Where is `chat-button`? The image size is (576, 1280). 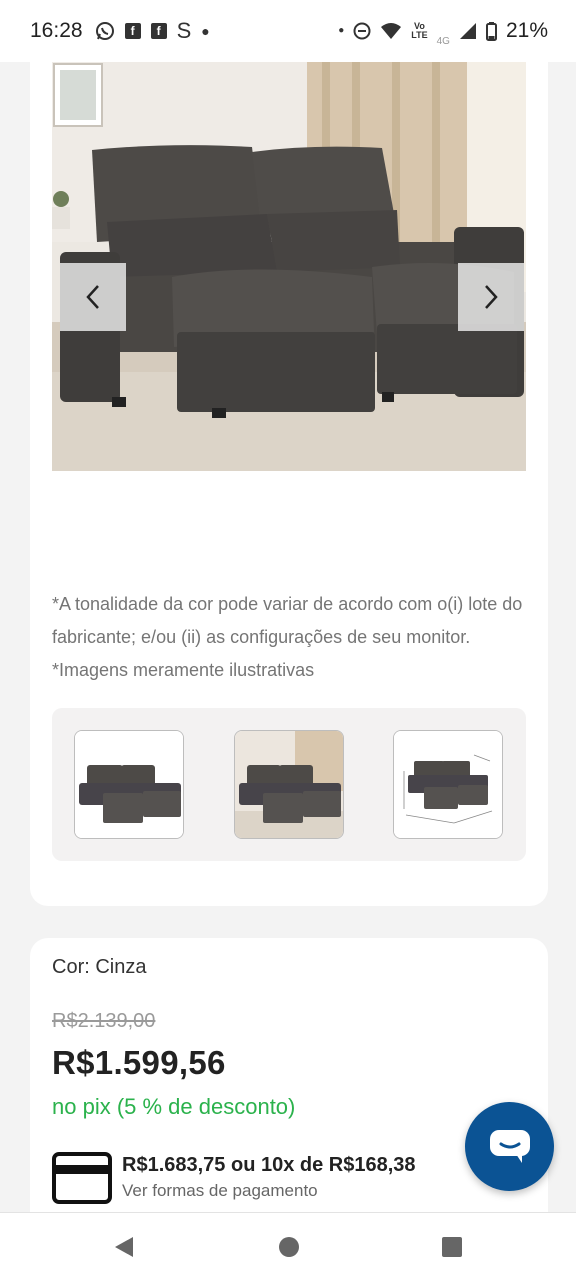 chat-button is located at coordinates (509, 1146).